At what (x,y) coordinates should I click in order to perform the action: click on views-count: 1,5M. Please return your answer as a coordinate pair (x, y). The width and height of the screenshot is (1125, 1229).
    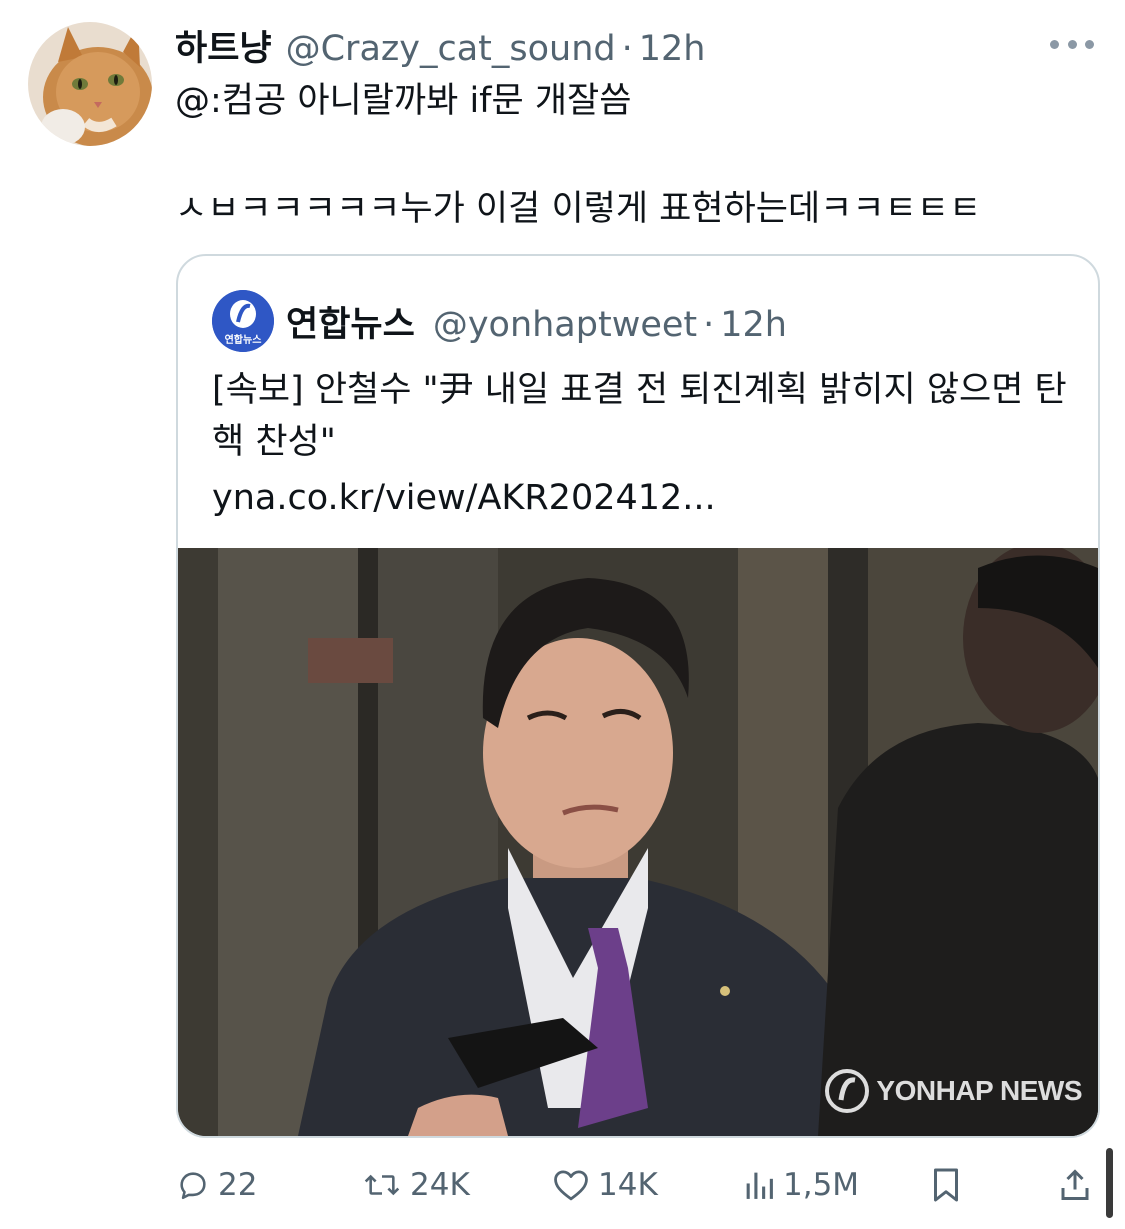
    Looking at the image, I should click on (821, 1185).